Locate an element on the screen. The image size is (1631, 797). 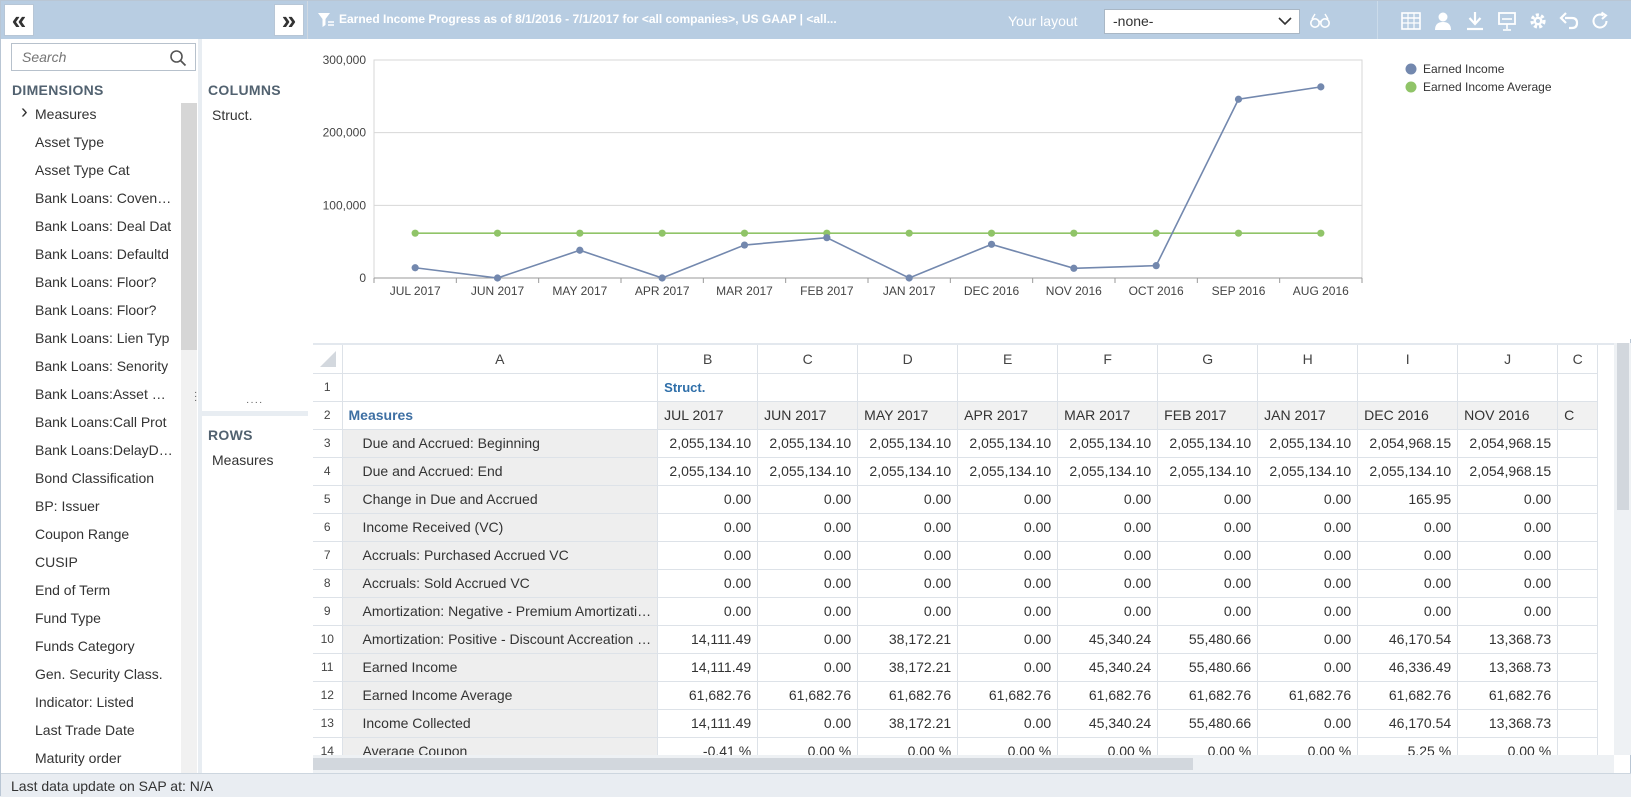
grid-cell: 46,170.54 is located at coordinates (1408, 723).